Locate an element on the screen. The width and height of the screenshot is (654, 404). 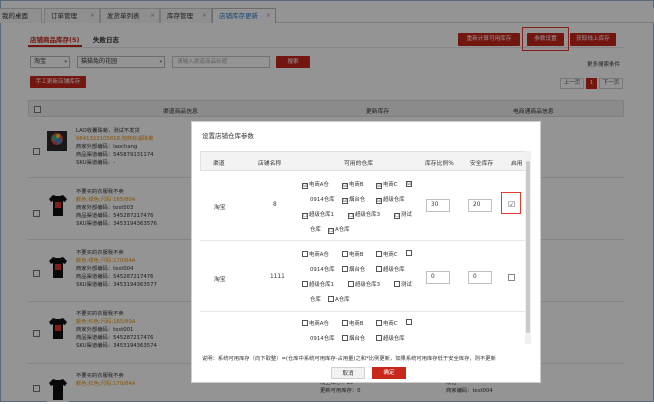
scrollbar-thumb is located at coordinates (528, 247).